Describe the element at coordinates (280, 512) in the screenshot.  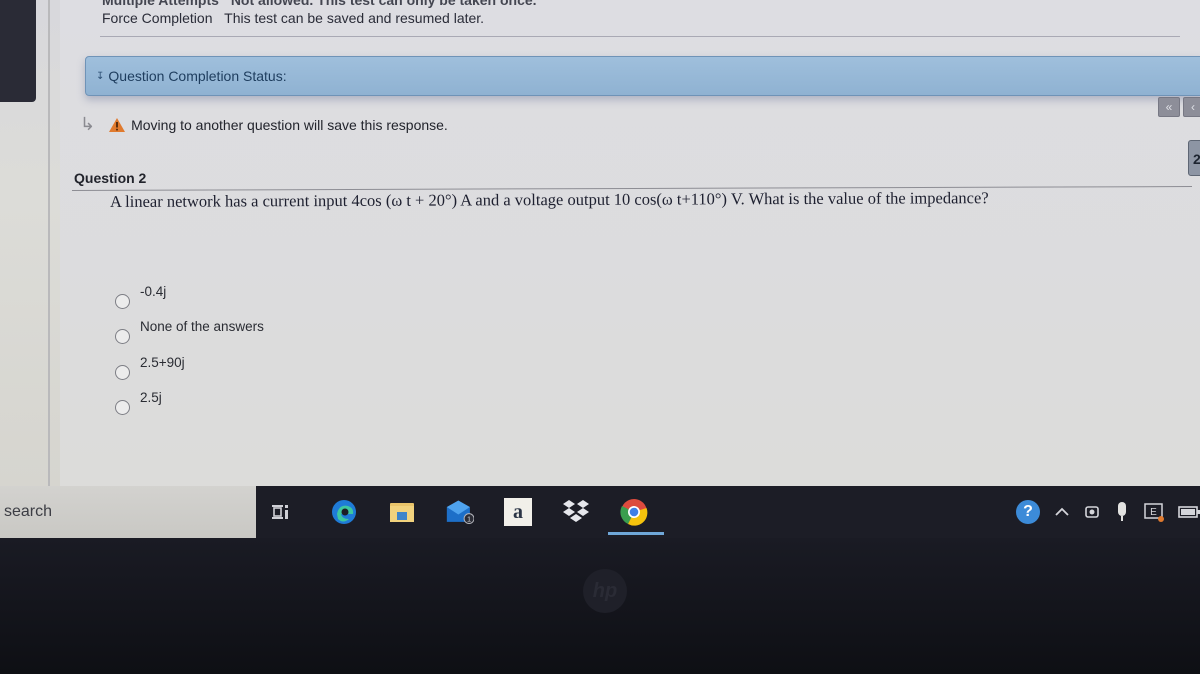
I see `task-view-icon` at that location.